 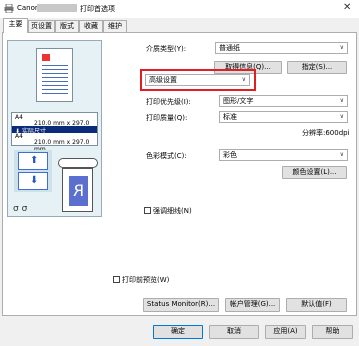 I want to click on print-priority-value: 图形/文字, so click(x=238, y=101).